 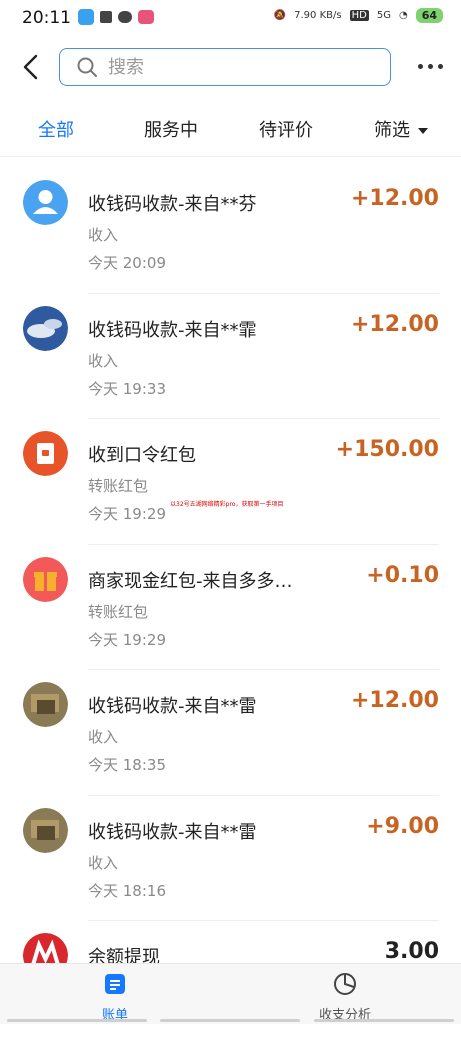 I want to click on signal-icon: 5G, so click(x=383, y=15).